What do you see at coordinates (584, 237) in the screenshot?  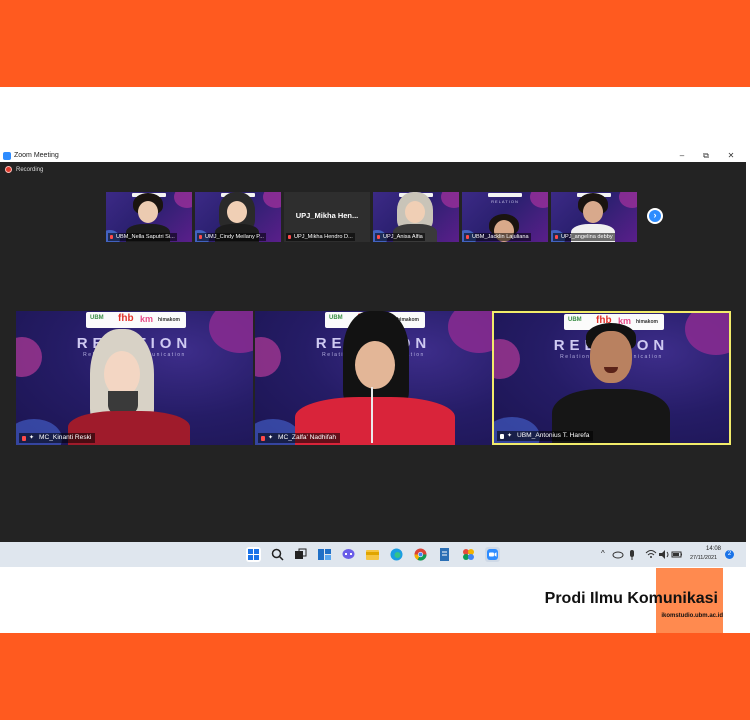 I see `participant-name: UPJ_angelina debby` at bounding box center [584, 237].